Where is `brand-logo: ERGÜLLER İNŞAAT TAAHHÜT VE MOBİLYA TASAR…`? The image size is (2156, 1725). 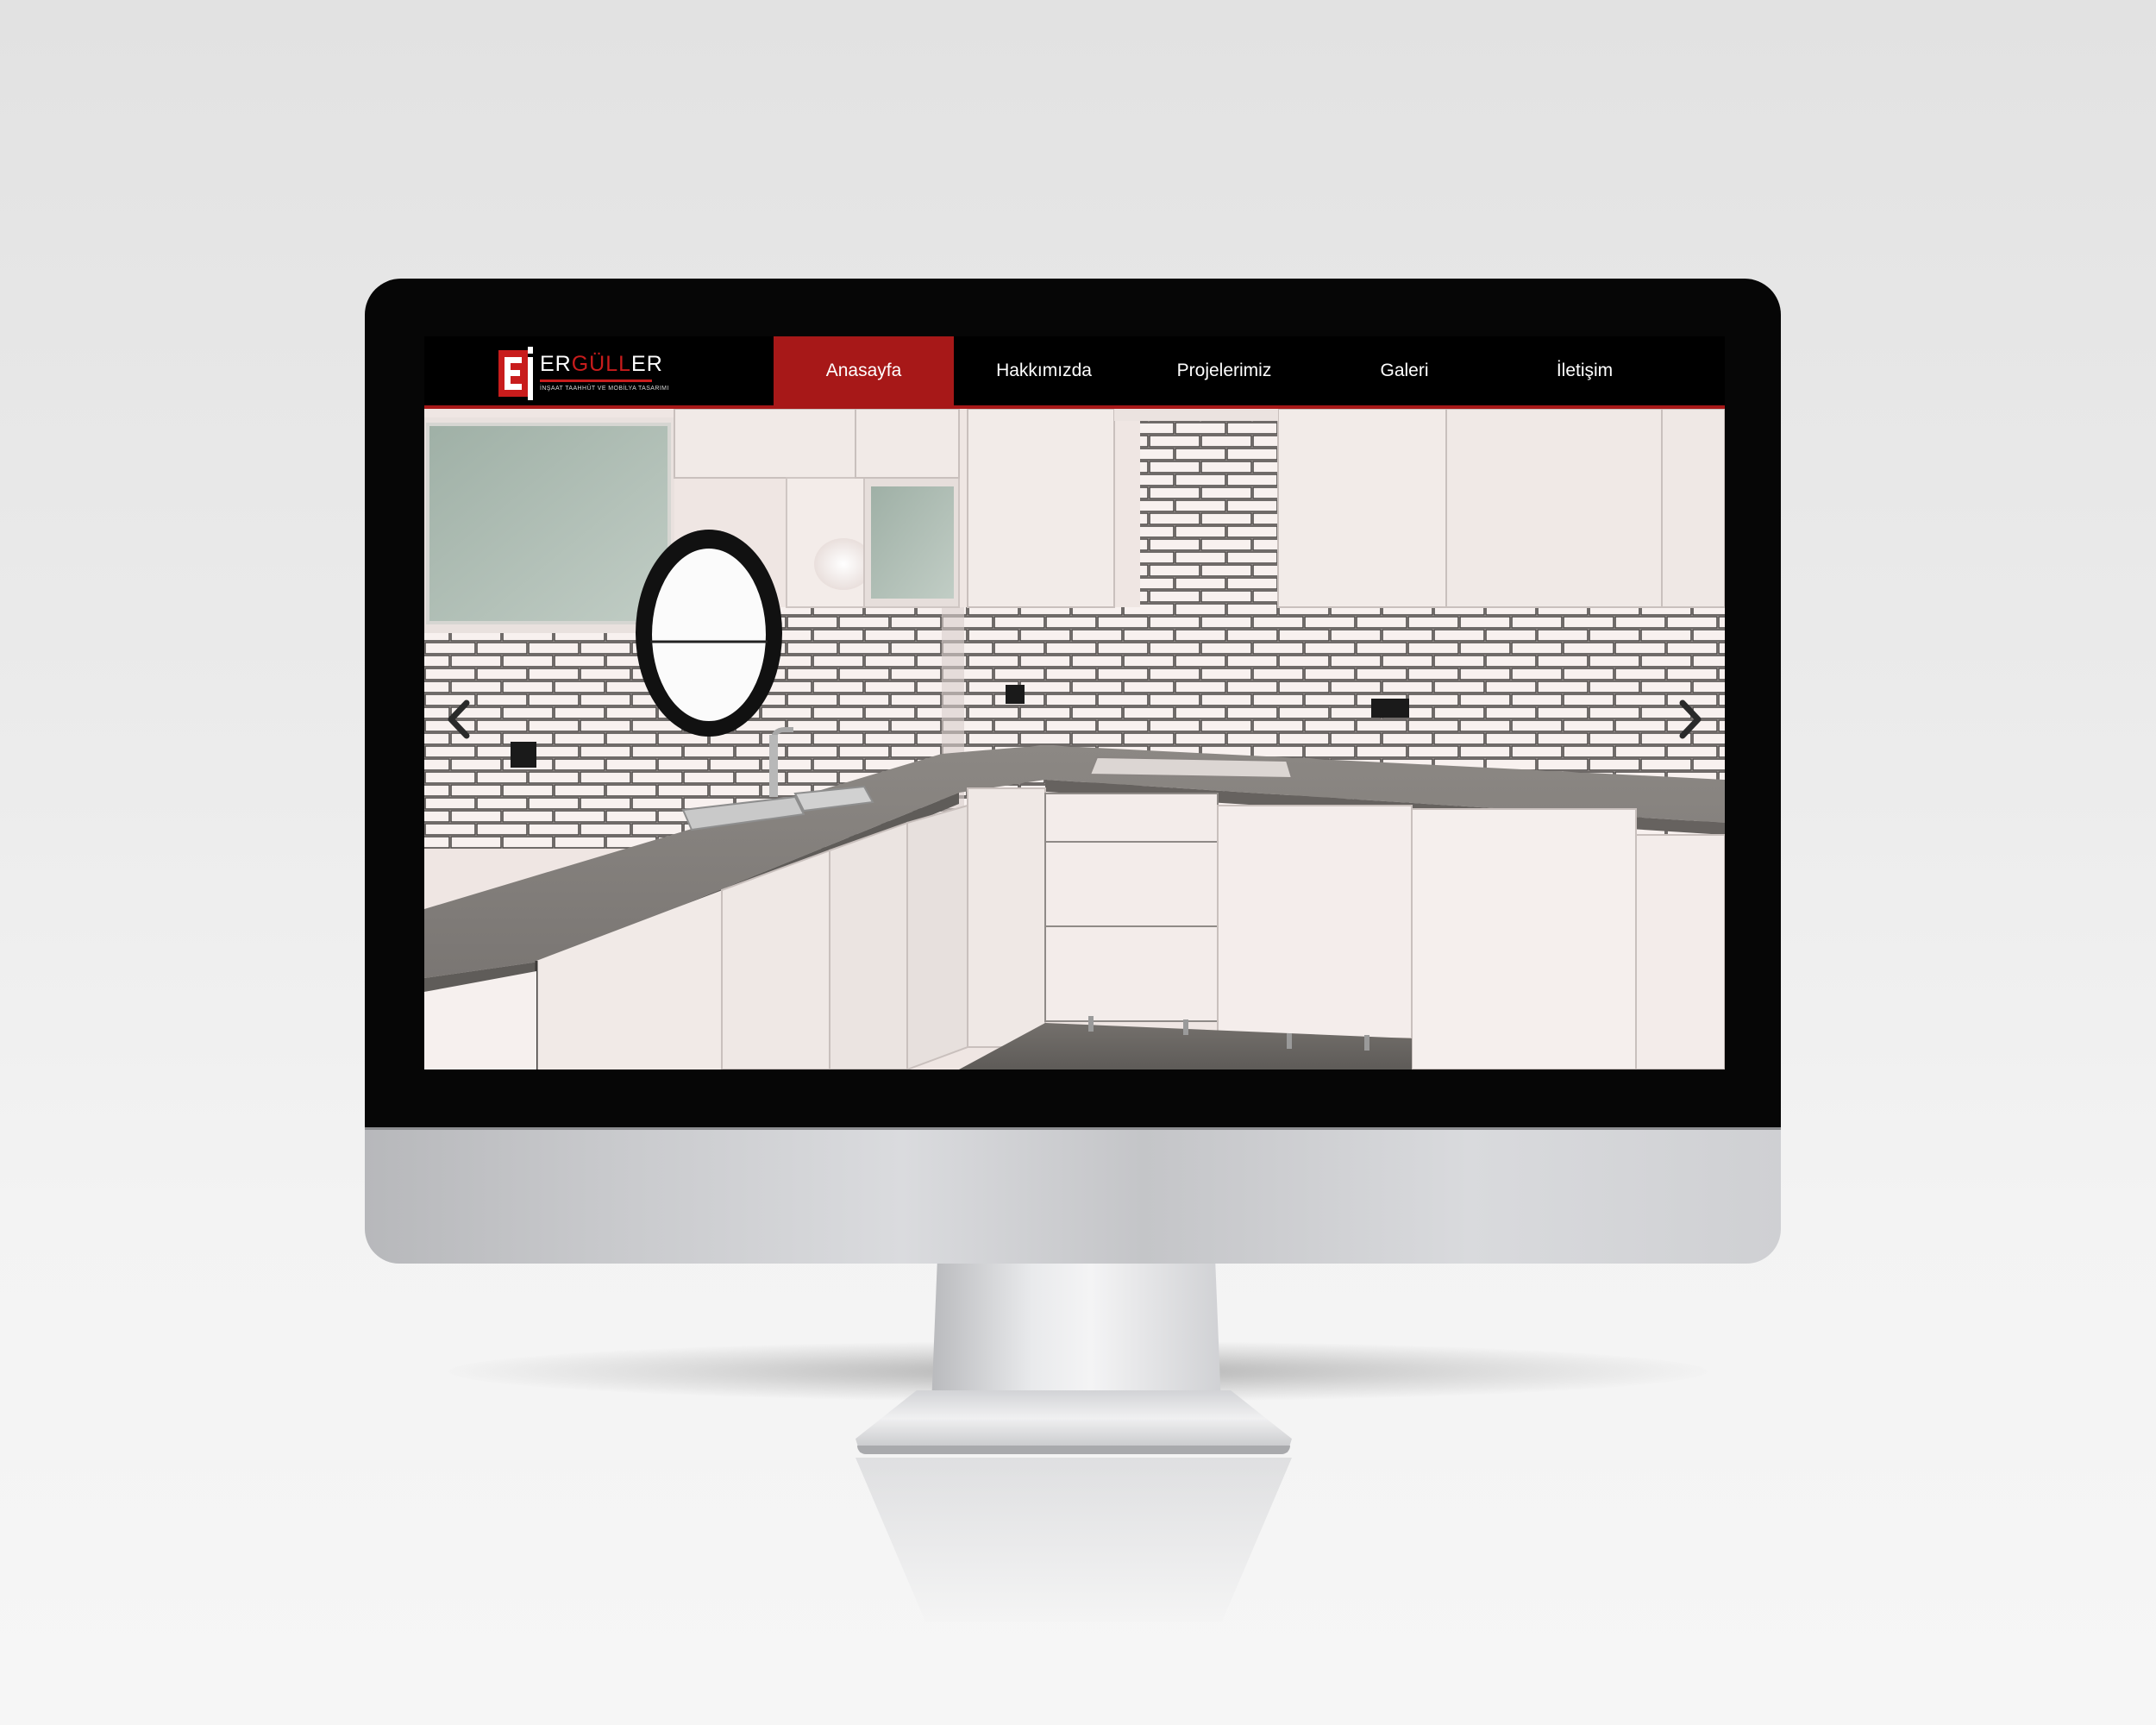 brand-logo: ERGÜLLER İNŞAAT TAAHHÜT VE MOBİLYA TASAR… is located at coordinates (584, 373).